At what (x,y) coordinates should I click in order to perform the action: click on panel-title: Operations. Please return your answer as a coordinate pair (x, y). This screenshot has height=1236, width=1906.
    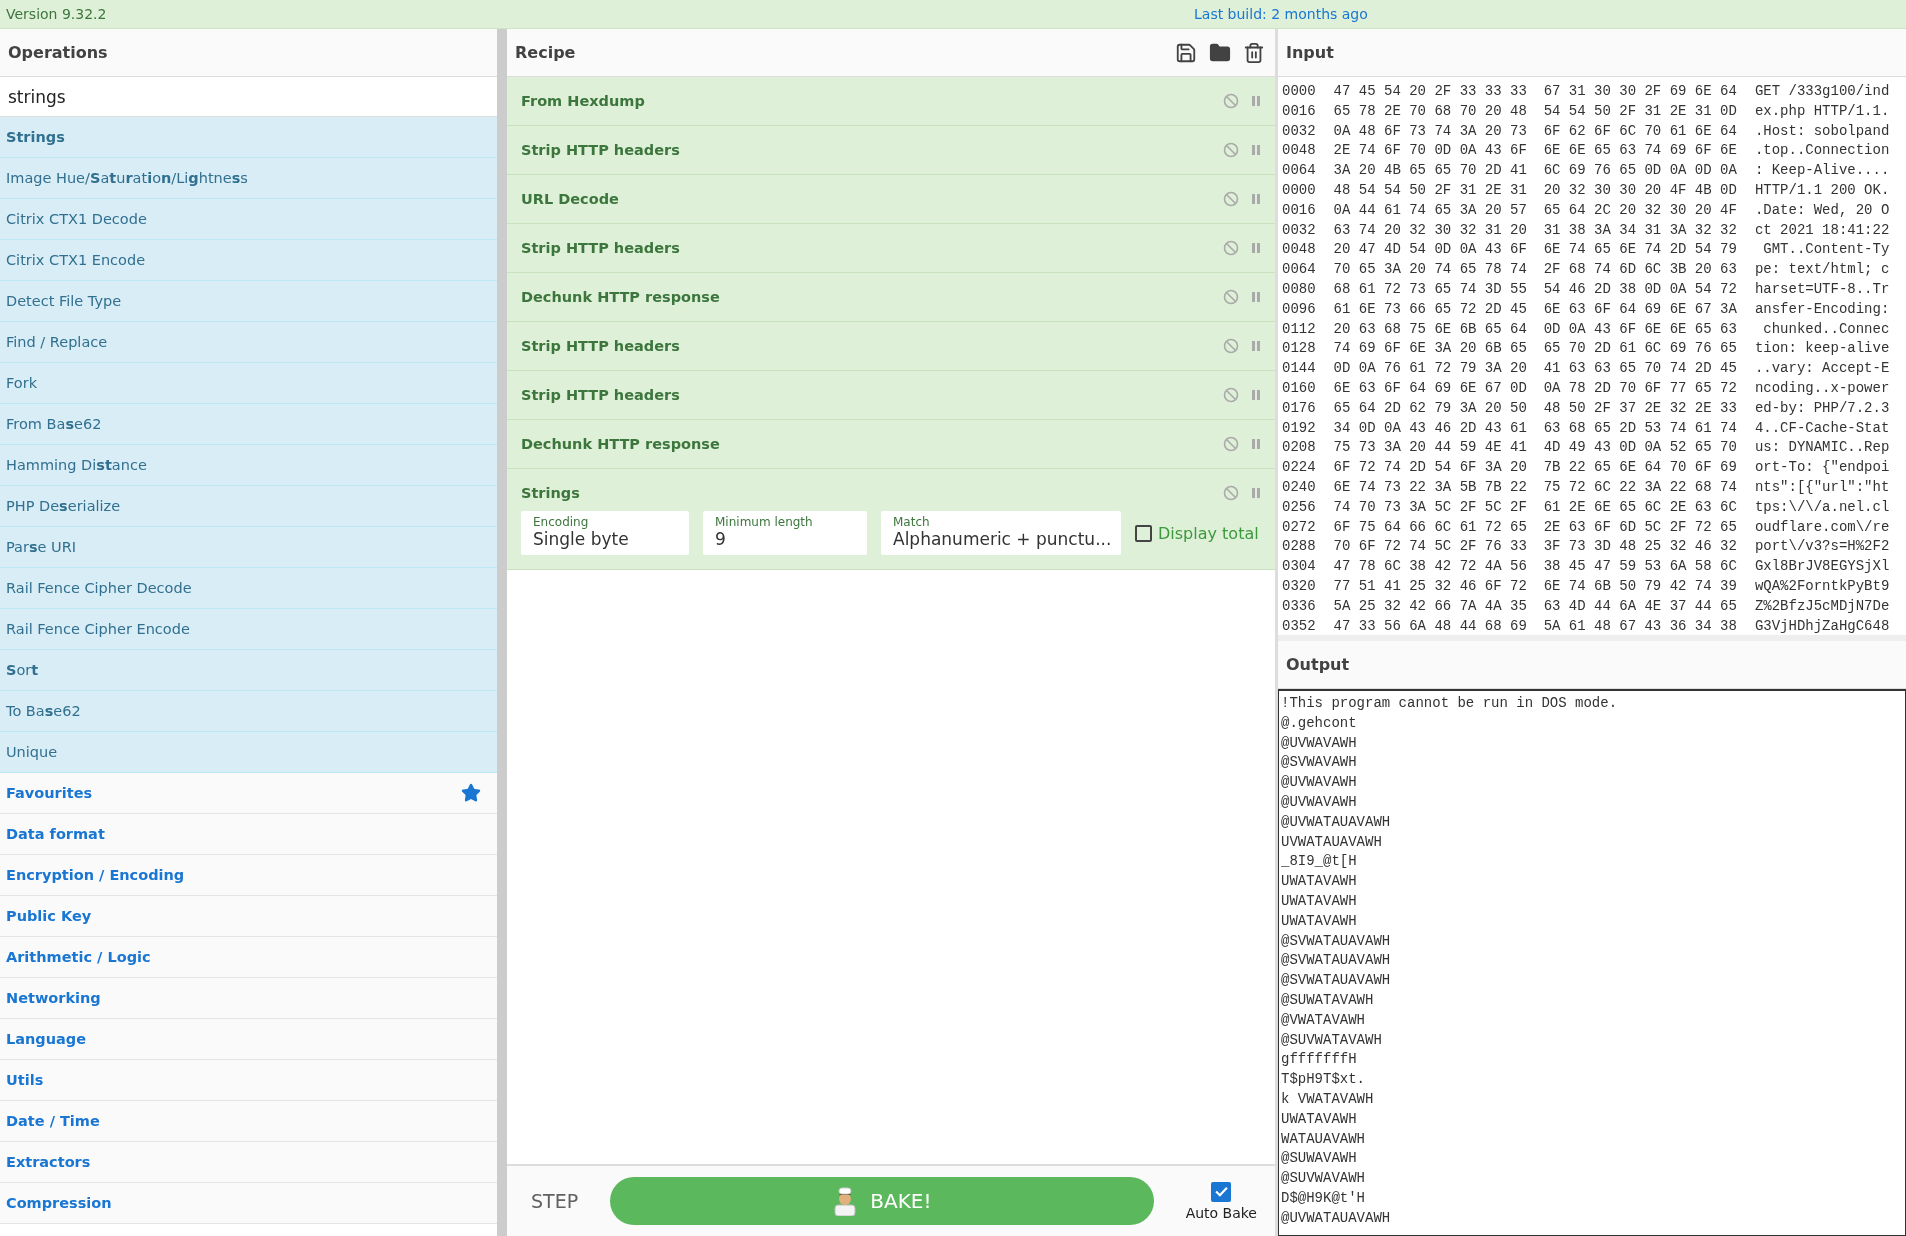
    Looking at the image, I should click on (58, 52).